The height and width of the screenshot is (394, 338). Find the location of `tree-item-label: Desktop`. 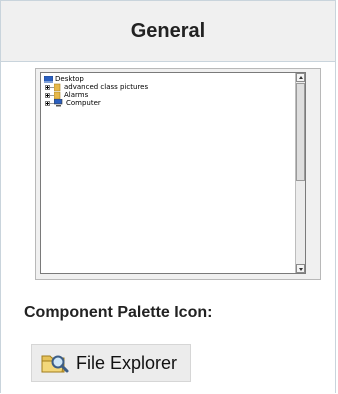

tree-item-label: Desktop is located at coordinates (69, 79).